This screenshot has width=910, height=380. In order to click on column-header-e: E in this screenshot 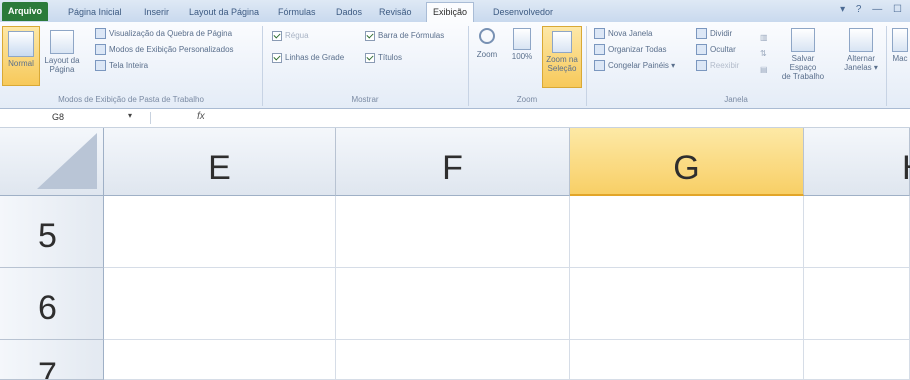, I will do `click(220, 162)`.